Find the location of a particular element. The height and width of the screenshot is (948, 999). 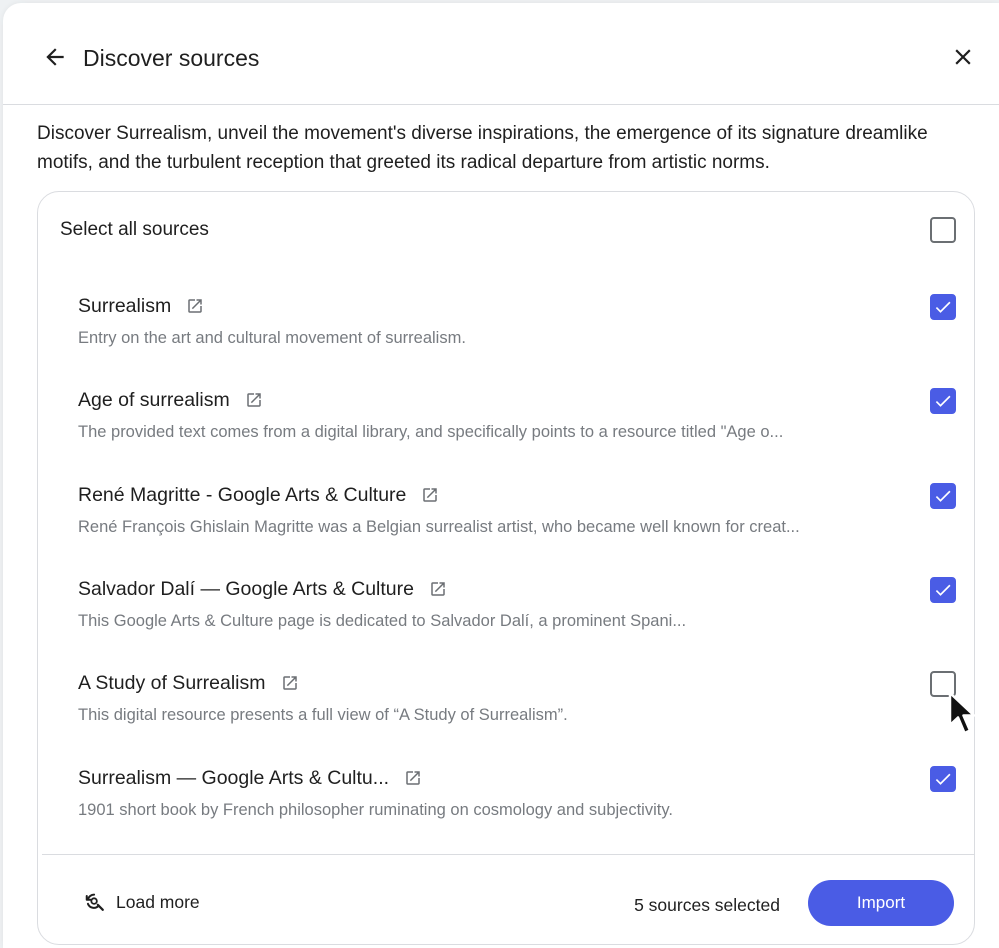

source-title: Surrealism is located at coordinates (124, 306).